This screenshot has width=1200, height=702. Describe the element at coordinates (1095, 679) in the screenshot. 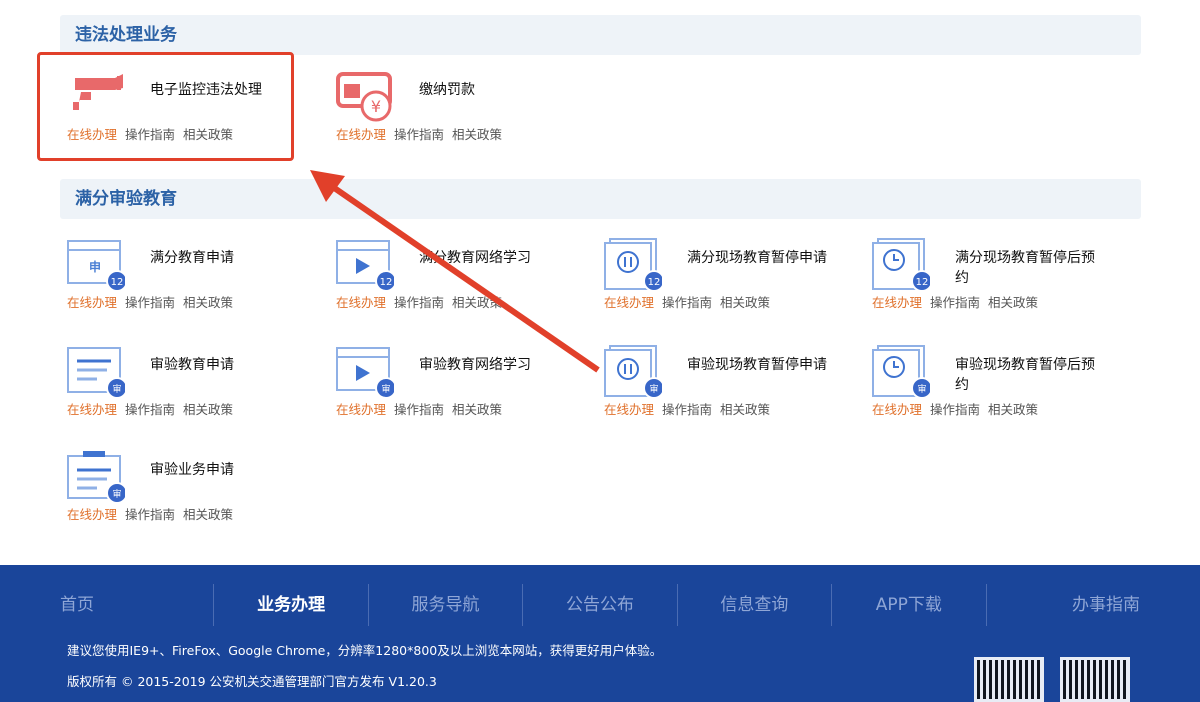

I see `qr-code-wechat` at that location.